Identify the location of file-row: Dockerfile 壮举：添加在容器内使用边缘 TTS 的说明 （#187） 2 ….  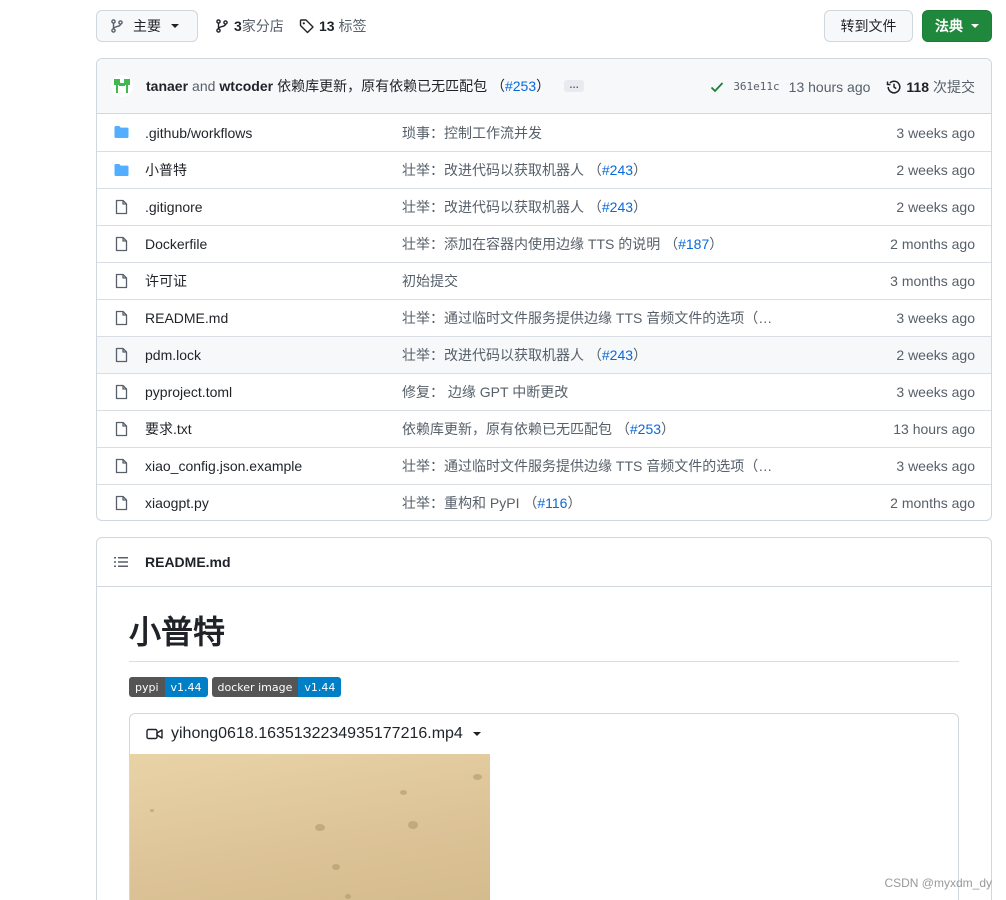
(544, 243).